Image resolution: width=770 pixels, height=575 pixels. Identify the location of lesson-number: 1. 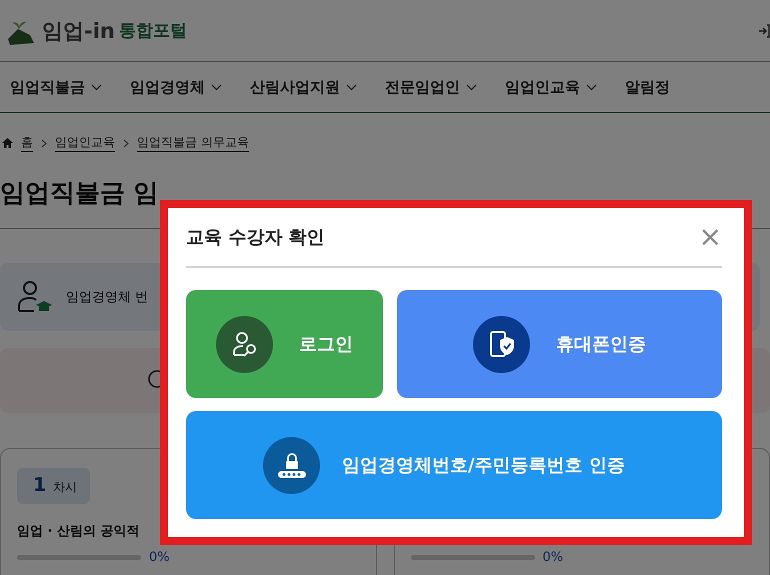
(39, 485).